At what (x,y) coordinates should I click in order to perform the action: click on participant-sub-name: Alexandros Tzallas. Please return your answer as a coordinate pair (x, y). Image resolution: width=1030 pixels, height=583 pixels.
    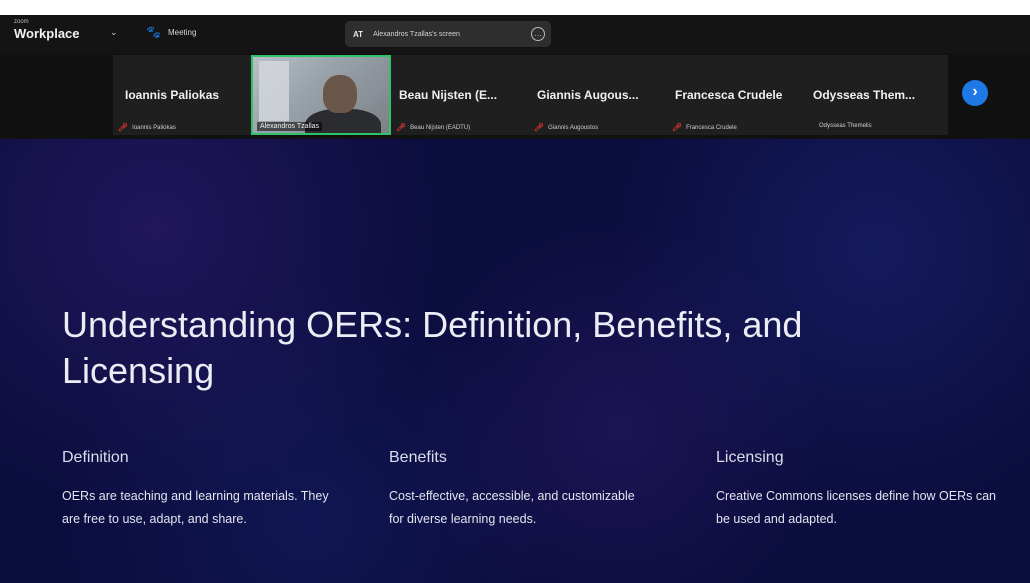
    Looking at the image, I should click on (290, 126).